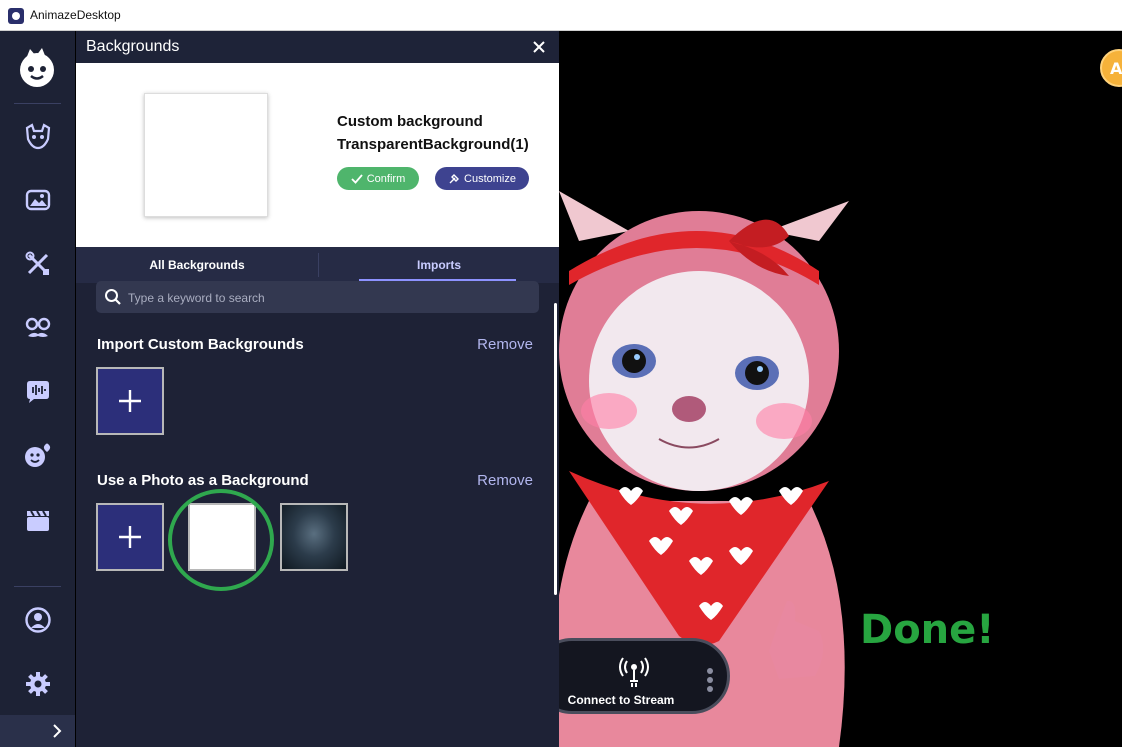 This screenshot has height=747, width=1122. Describe the element at coordinates (38, 520) in the screenshot. I see `clapperboard-icon` at that location.